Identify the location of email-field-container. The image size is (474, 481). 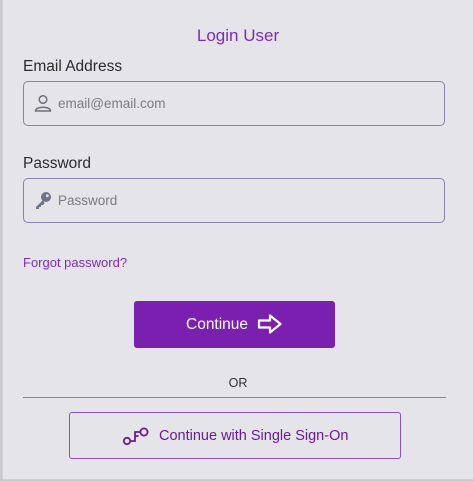
(234, 103).